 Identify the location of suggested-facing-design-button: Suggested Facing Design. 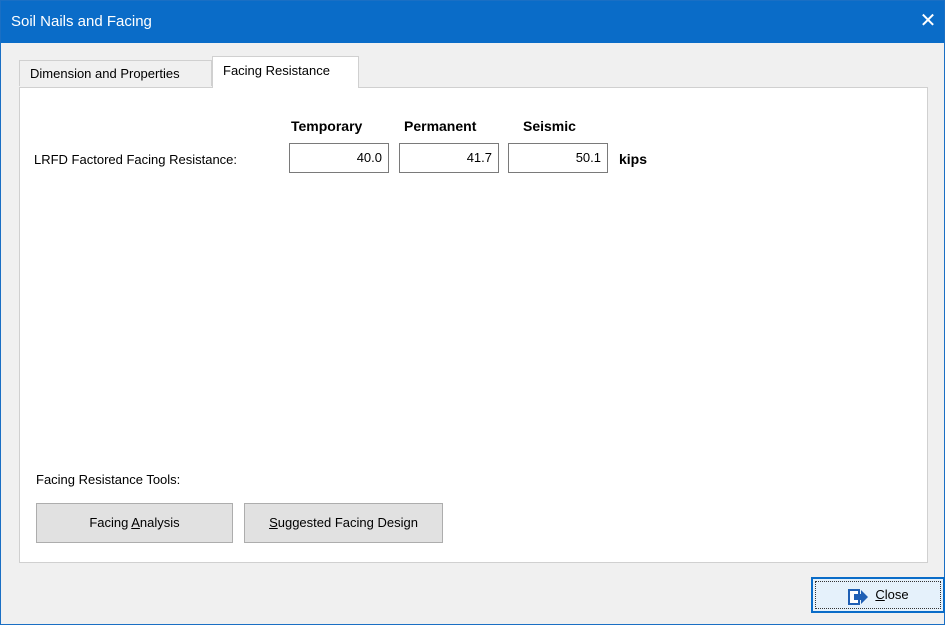
(343, 523).